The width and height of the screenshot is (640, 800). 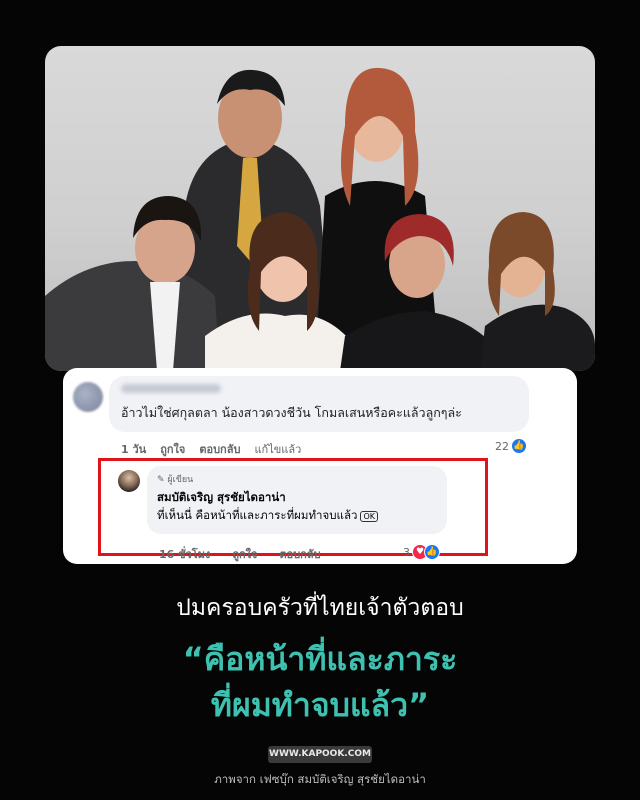 I want to click on reply-reaction-summary: 3 ♥ 👍, so click(x=421, y=552).